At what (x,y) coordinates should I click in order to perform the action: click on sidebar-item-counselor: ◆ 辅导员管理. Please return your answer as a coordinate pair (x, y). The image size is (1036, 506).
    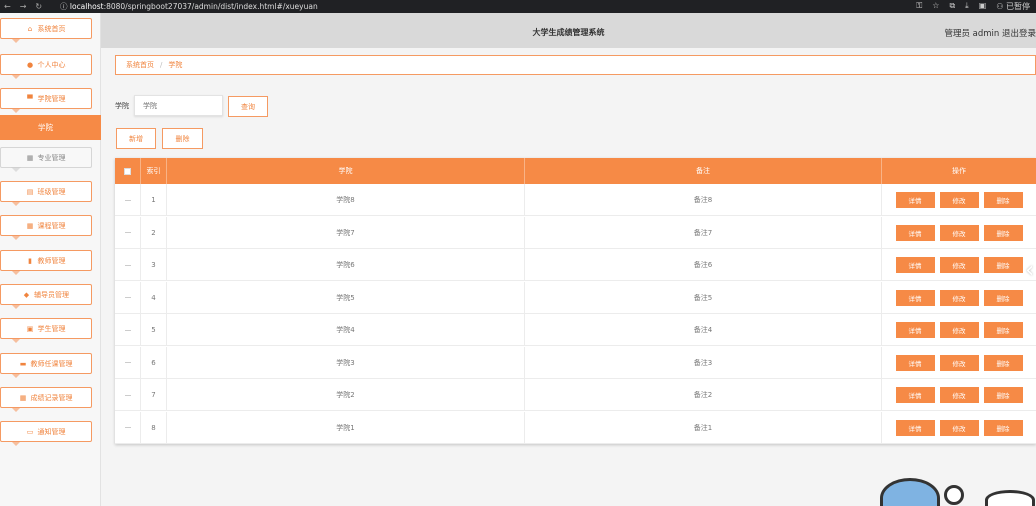
    Looking at the image, I should click on (46, 296).